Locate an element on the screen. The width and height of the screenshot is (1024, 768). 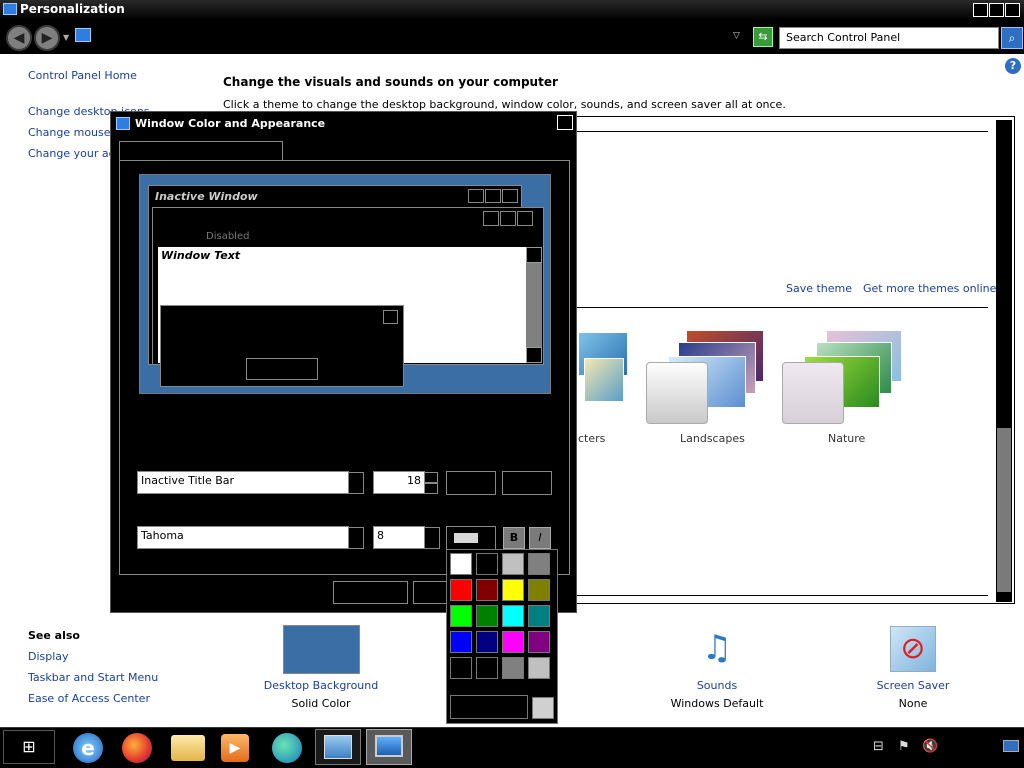
scrollbar-thumb is located at coordinates (1004, 510).